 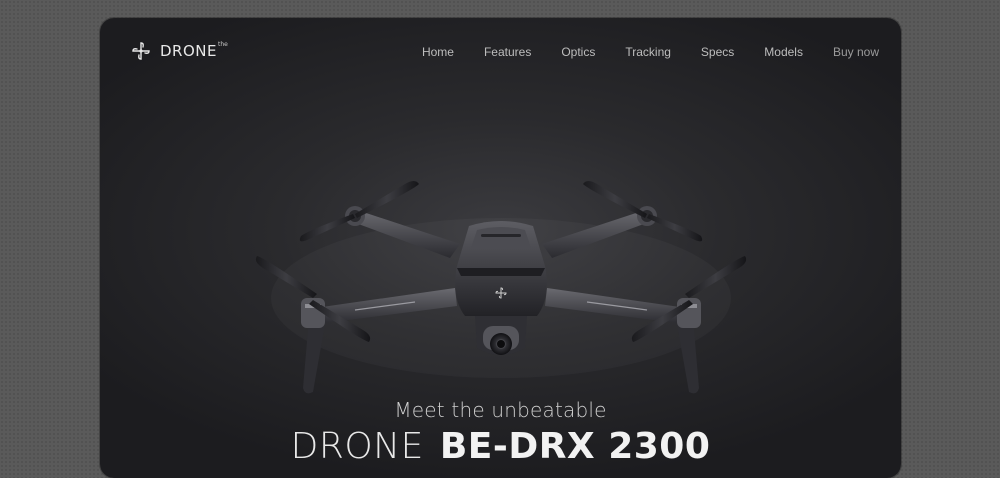 What do you see at coordinates (141, 51) in the screenshot?
I see `propeller-logo-icon` at bounding box center [141, 51].